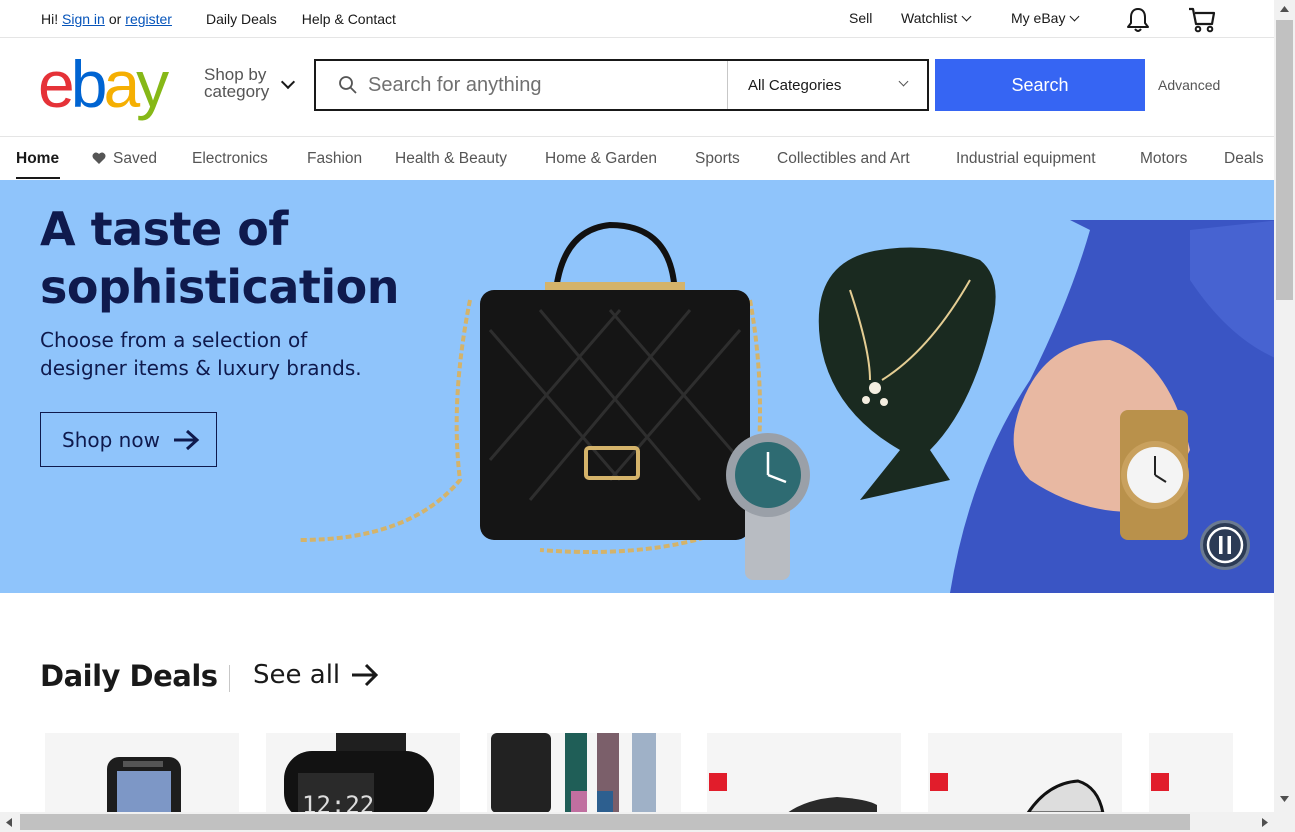 The width and height of the screenshot is (1295, 832). I want to click on greeting-text: Hi!, so click(50, 19).